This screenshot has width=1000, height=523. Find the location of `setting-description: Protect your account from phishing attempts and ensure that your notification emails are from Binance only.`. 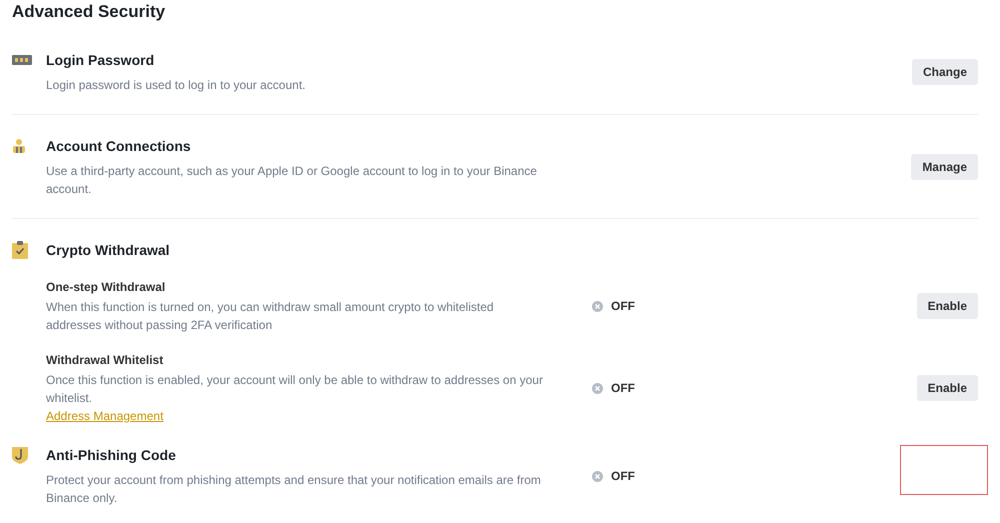

setting-description: Protect your account from phishing attempts and ensure that your notification emails are from Binance only. is located at coordinates (294, 489).